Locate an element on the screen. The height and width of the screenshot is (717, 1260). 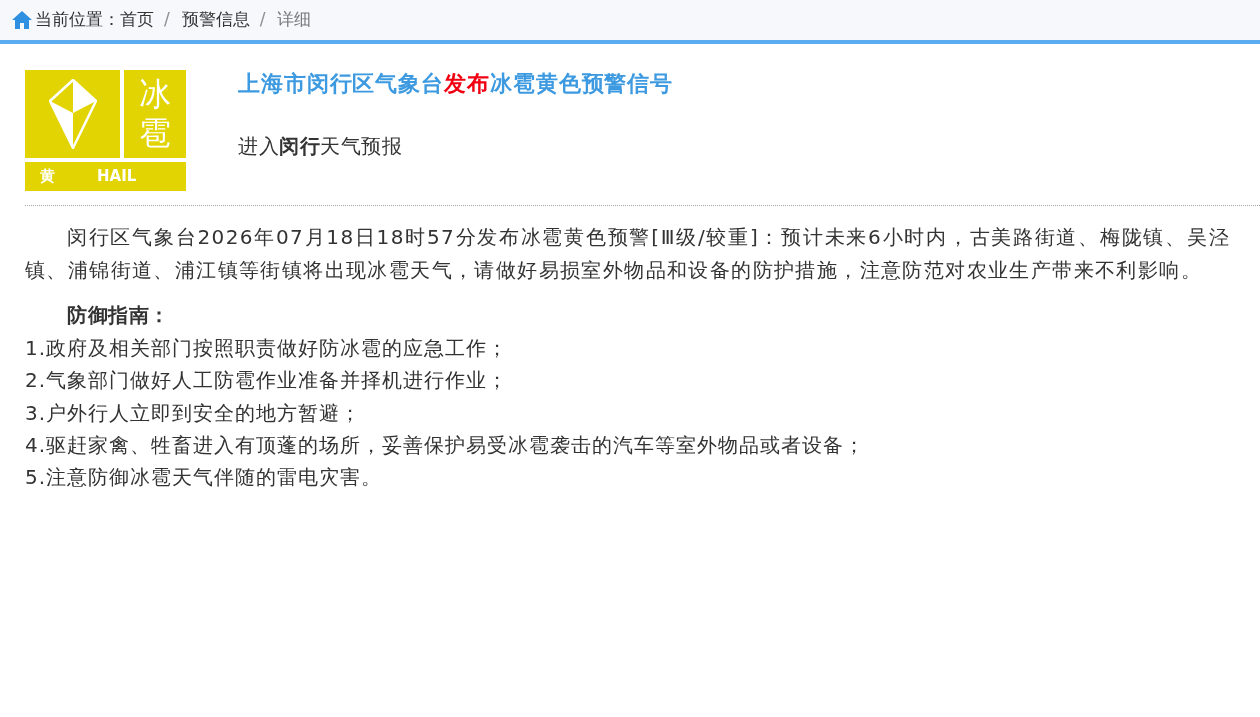
guide-item: 1.政府及相关部门按照职责做好防冰雹的应急工作； is located at coordinates (267, 348).